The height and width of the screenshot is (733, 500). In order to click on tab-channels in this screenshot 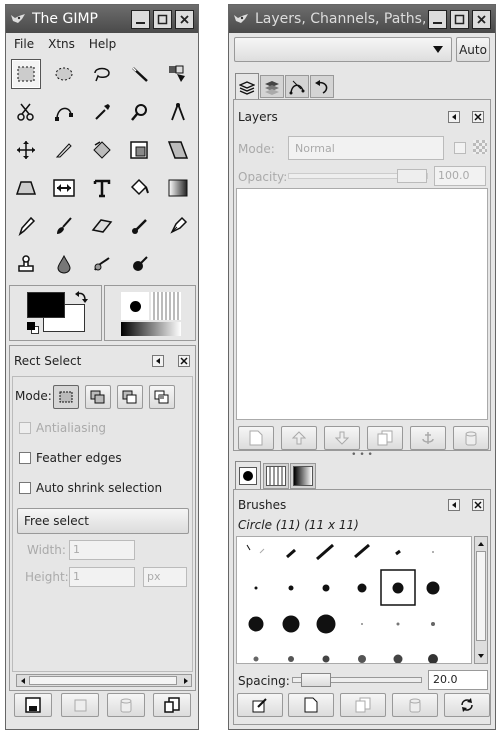, I will do `click(272, 86)`.